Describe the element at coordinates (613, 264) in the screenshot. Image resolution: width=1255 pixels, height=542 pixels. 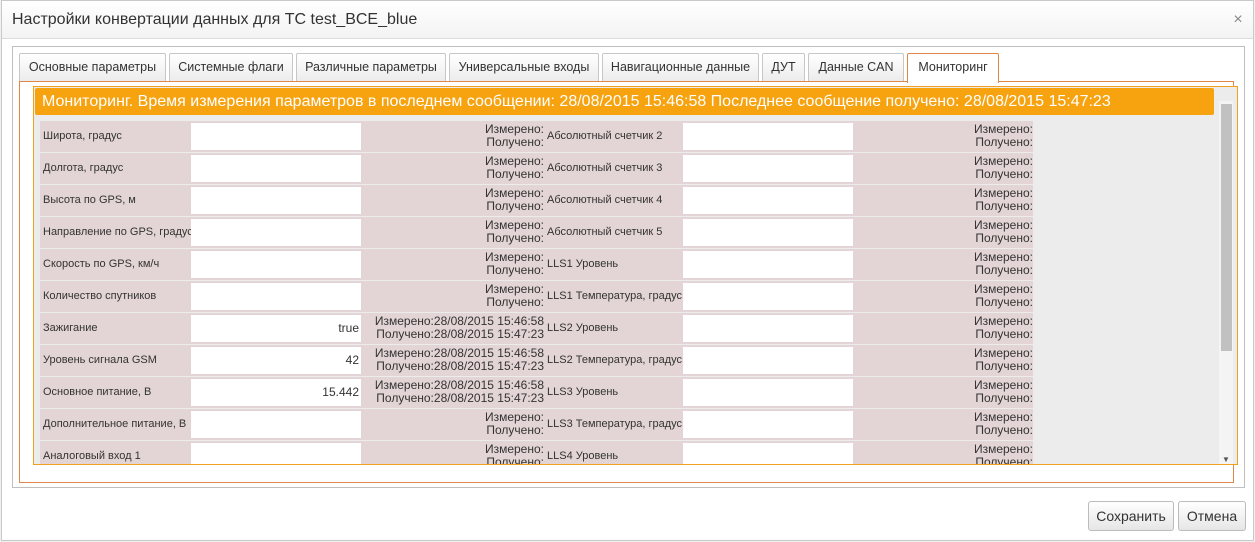
I see `param-label: LLS1 Уровень` at that location.